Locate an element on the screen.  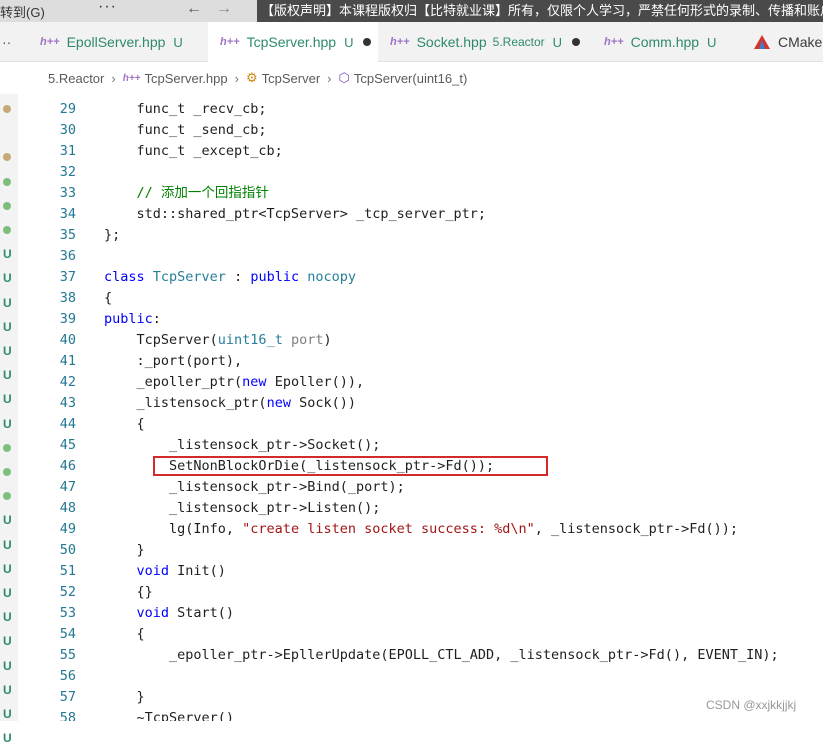
line-number: 36 is located at coordinates (67, 256).